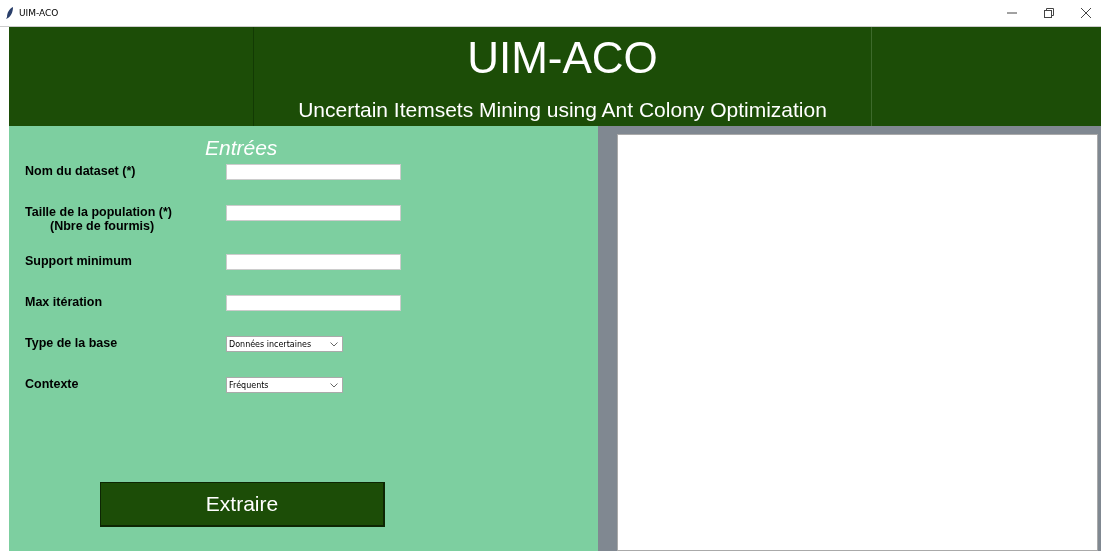  What do you see at coordinates (242, 148) in the screenshot?
I see `section-heading: Entrées` at bounding box center [242, 148].